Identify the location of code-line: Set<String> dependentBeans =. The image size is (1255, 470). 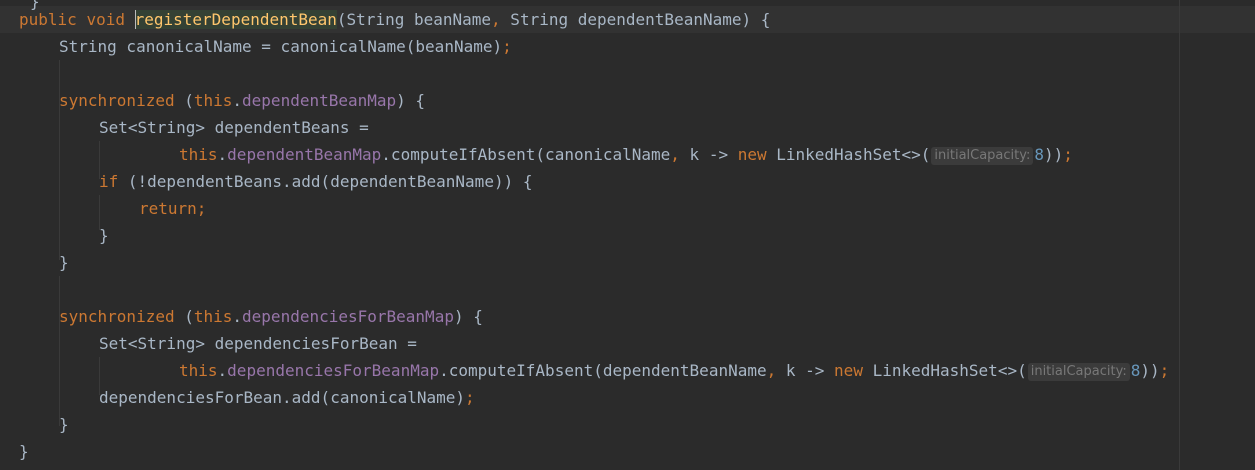
(184, 127).